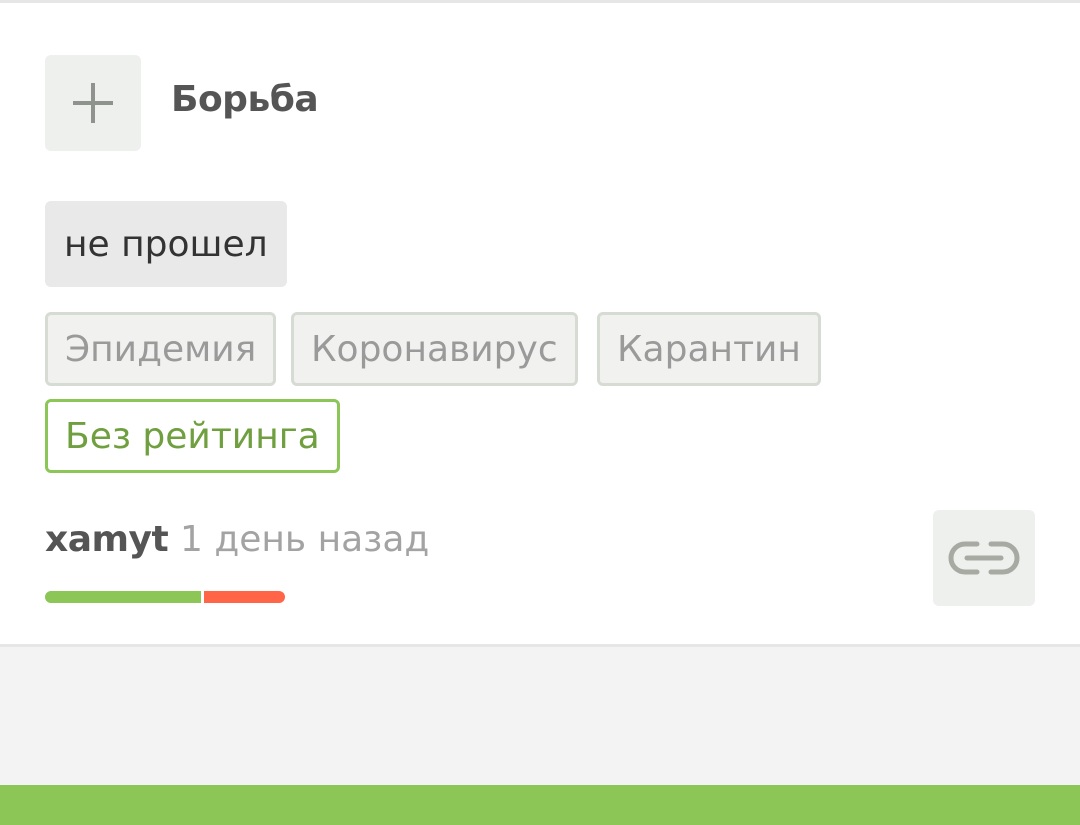 This screenshot has width=1080, height=825. What do you see at coordinates (161, 349) in the screenshot?
I see `tag-epidemic: Эпидемия` at bounding box center [161, 349].